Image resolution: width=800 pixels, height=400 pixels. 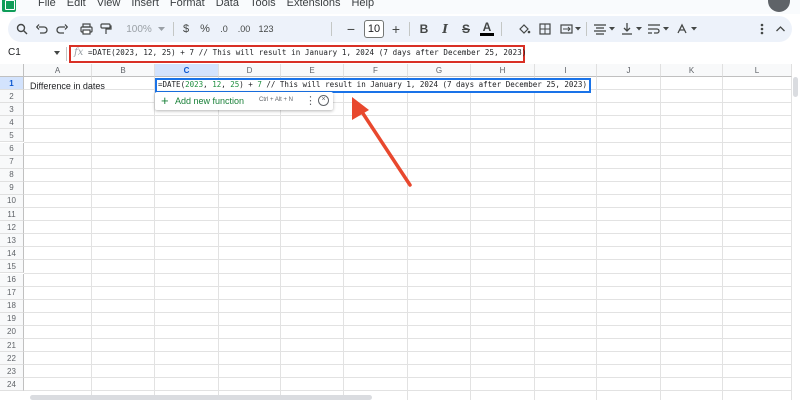 What do you see at coordinates (692, 70) in the screenshot?
I see `column-header-k: K` at bounding box center [692, 70].